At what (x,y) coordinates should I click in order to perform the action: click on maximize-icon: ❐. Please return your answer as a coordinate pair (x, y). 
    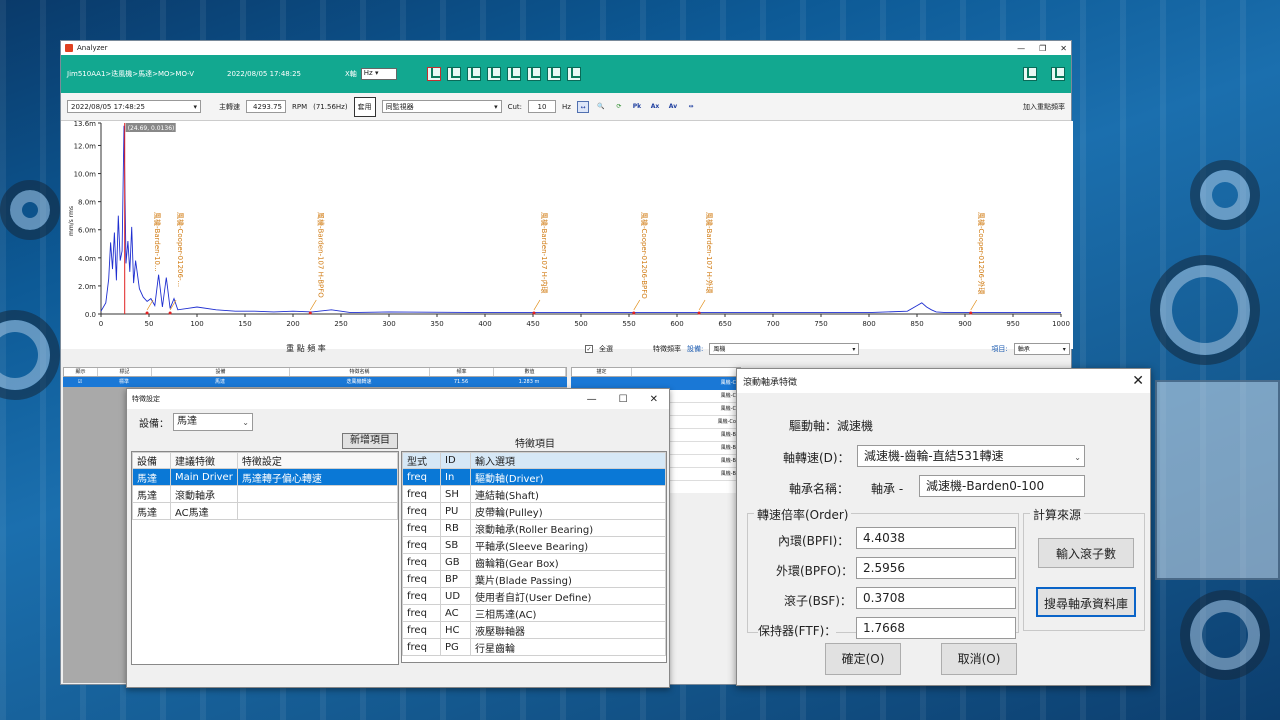
    Looking at the image, I should click on (1042, 48).